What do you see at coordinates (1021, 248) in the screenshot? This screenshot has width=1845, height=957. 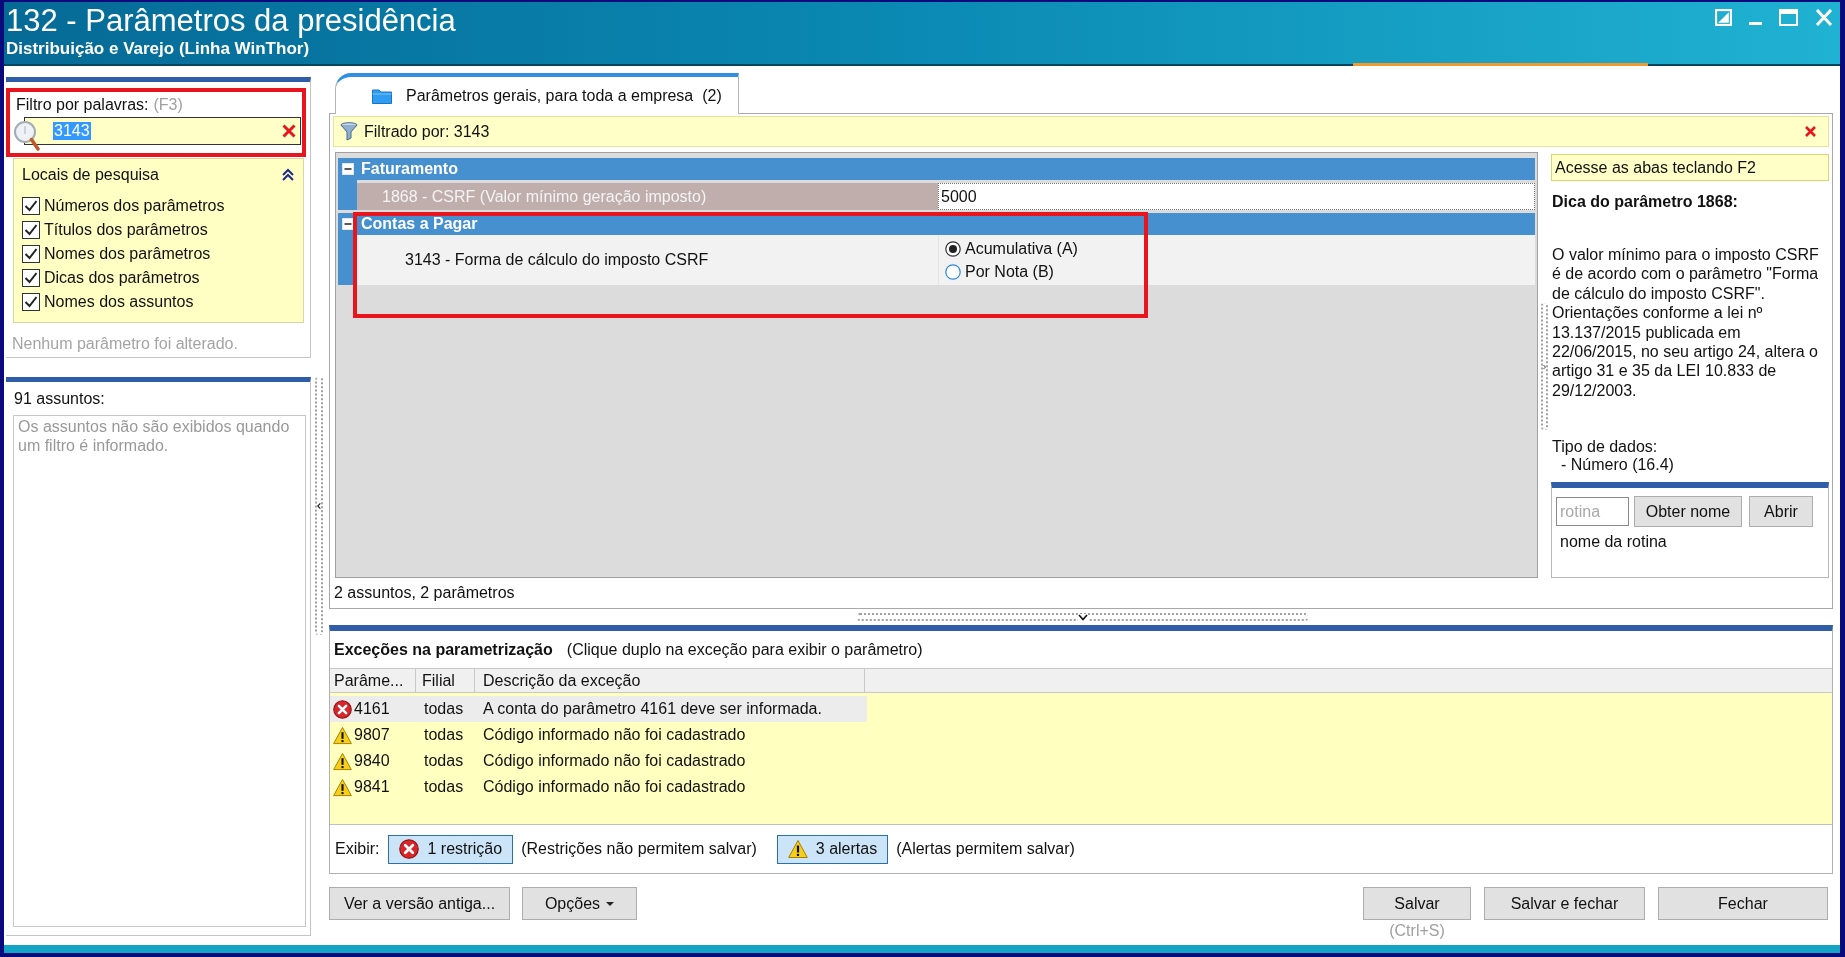 I see `radio-label: Acumulativa (A)` at bounding box center [1021, 248].